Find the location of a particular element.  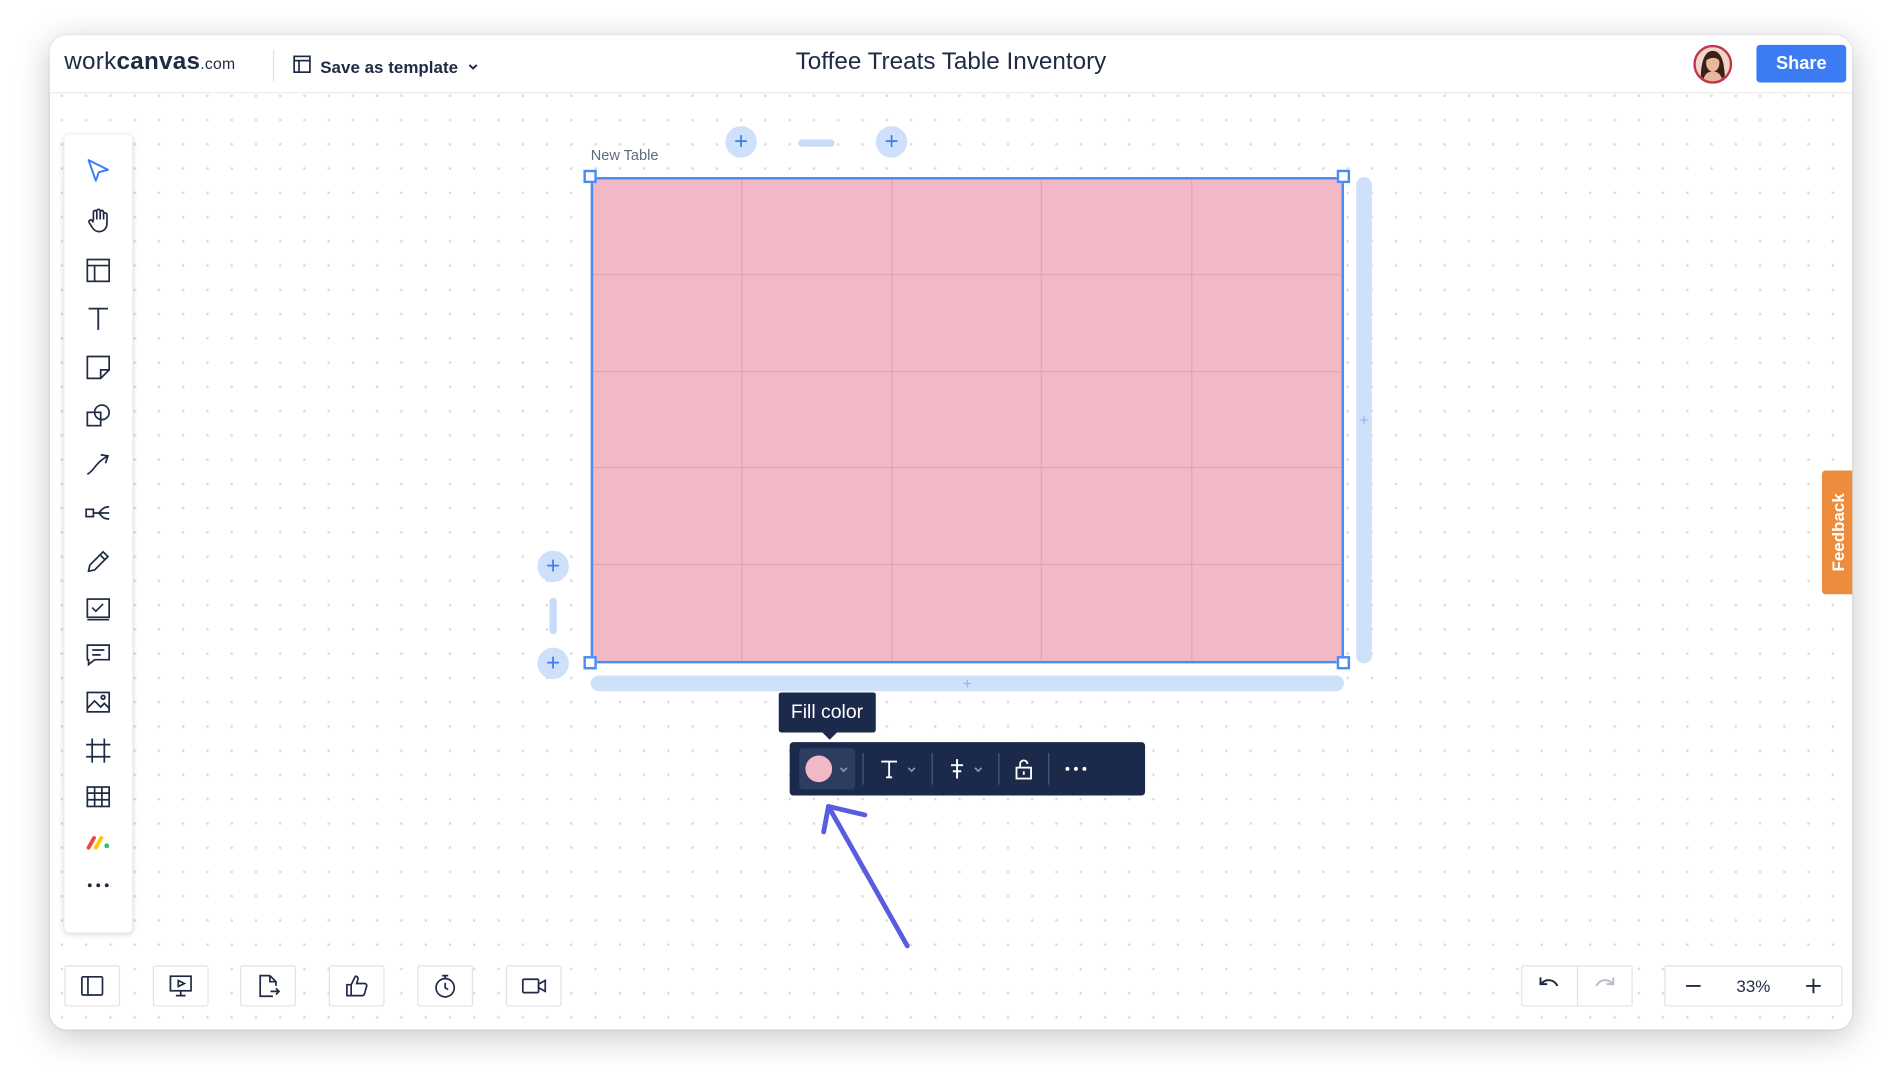

export-icon is located at coordinates (270, 986).